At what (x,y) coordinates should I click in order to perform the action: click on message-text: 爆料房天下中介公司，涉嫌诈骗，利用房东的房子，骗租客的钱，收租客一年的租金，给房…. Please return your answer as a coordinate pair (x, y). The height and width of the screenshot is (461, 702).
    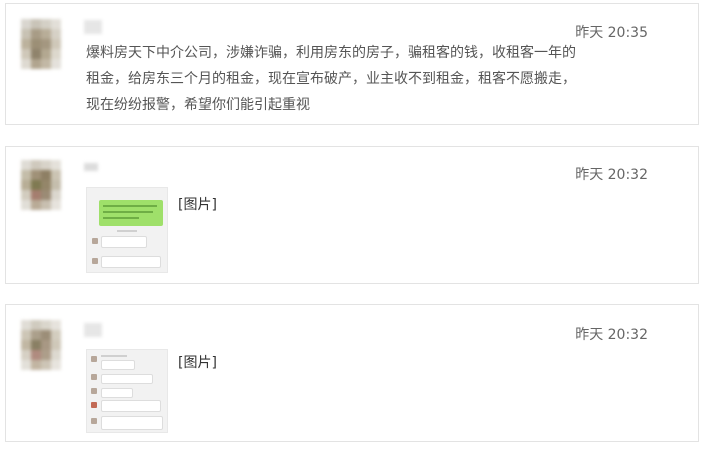
    Looking at the image, I should click on (331, 79).